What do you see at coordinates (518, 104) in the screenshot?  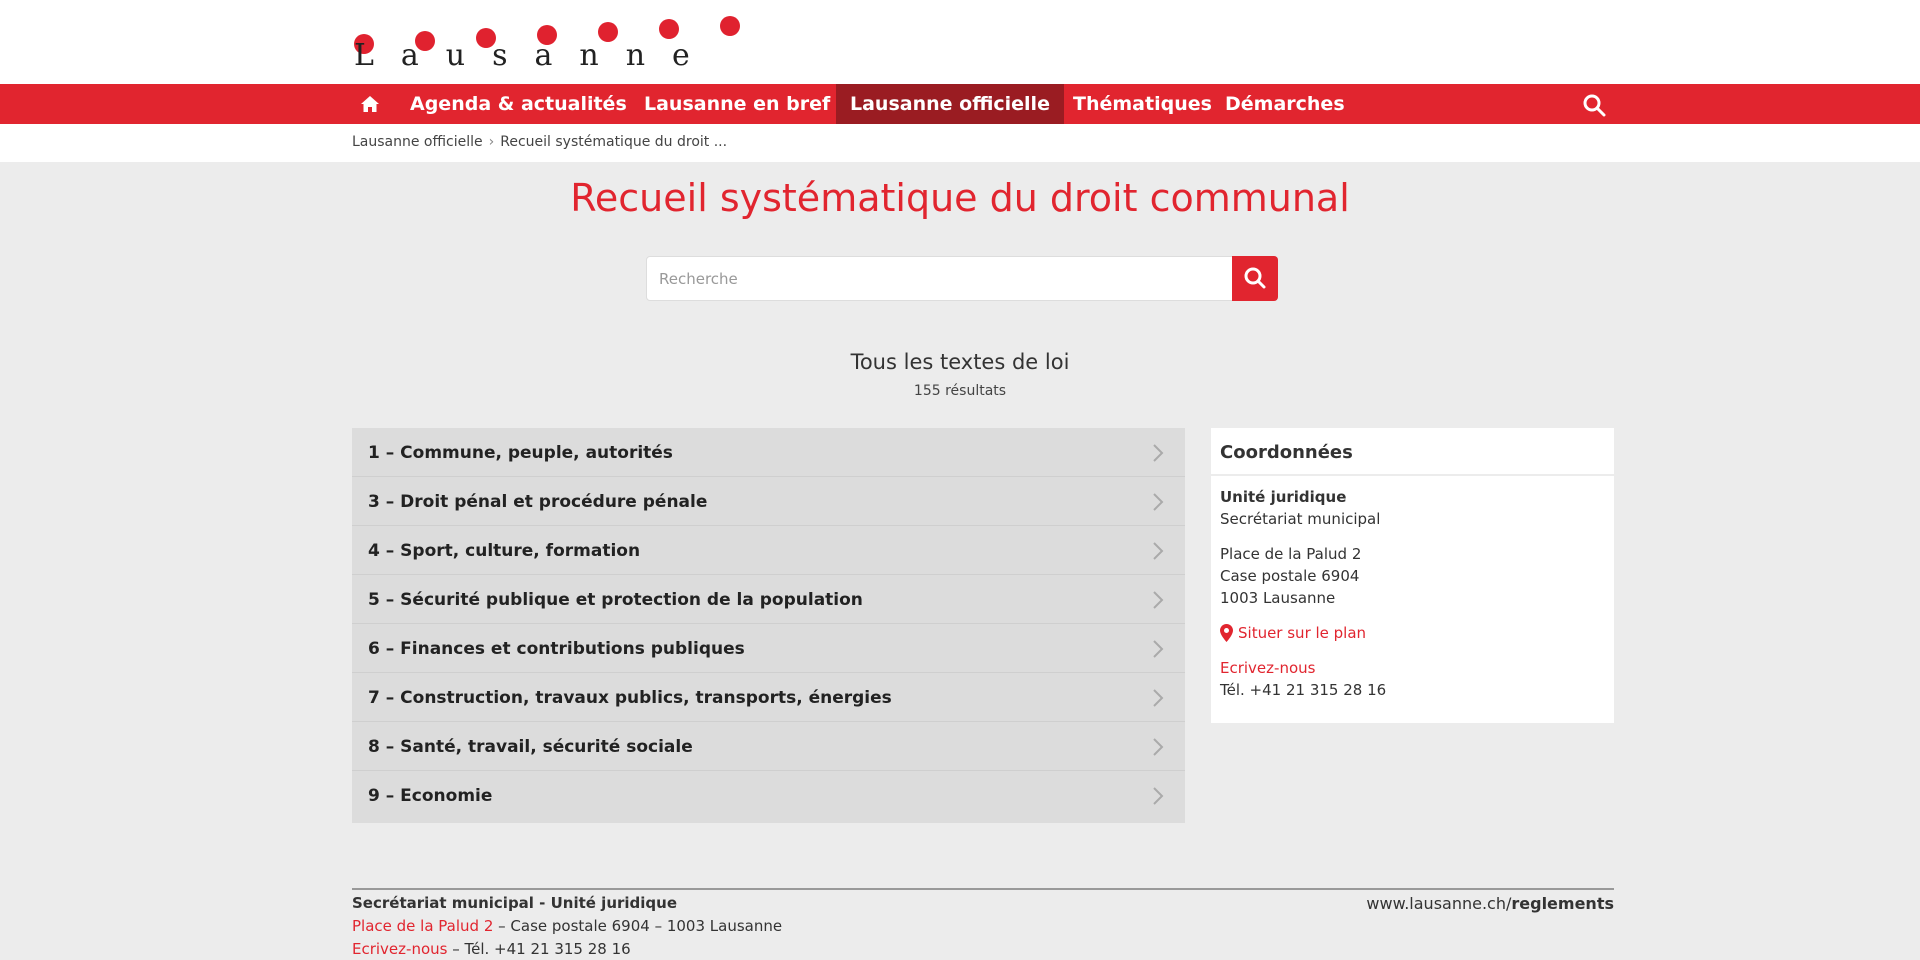 I see `nav-agenda-actualites: Agenda & actualités` at bounding box center [518, 104].